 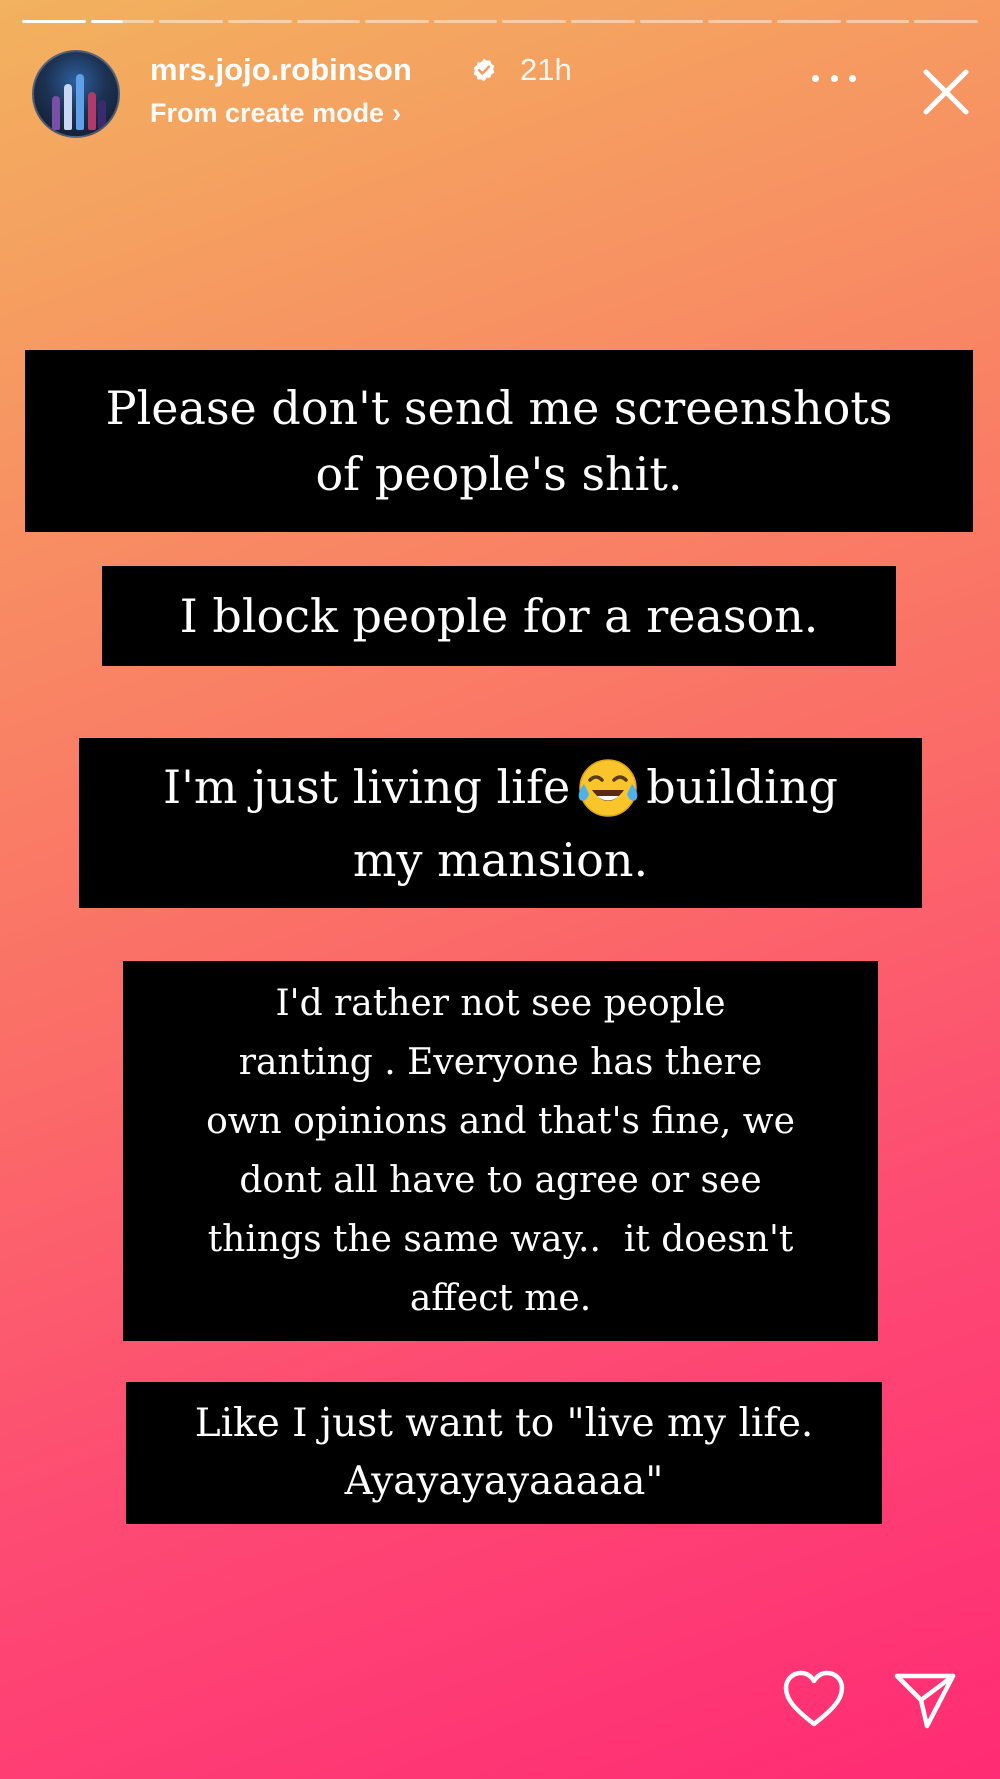 I want to click on story-text-line: affect me., so click(x=500, y=1298).